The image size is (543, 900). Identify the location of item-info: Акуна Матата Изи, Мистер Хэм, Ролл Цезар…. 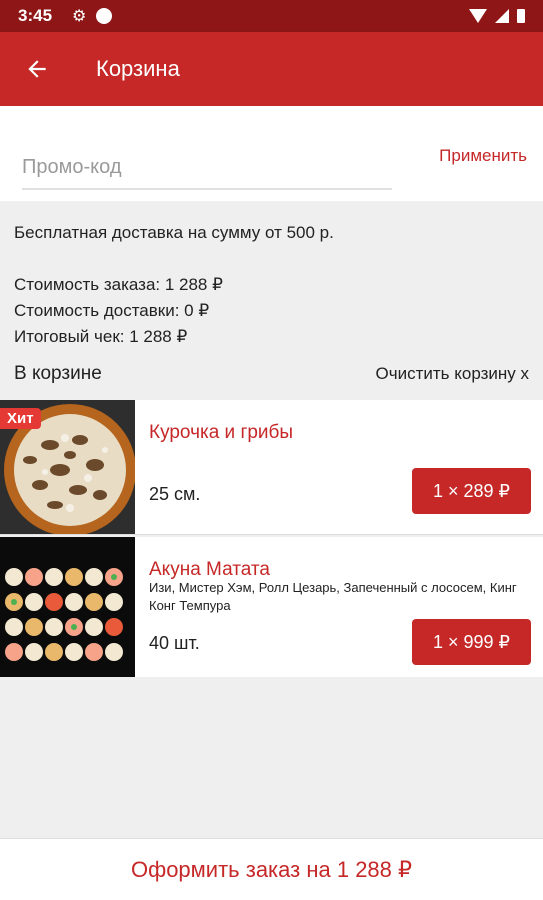
(339, 607).